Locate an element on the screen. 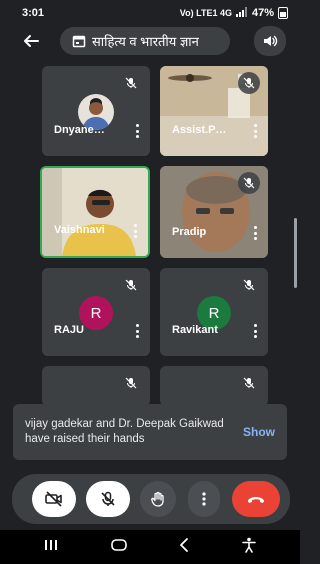  raise-hand-button is located at coordinates (158, 499).